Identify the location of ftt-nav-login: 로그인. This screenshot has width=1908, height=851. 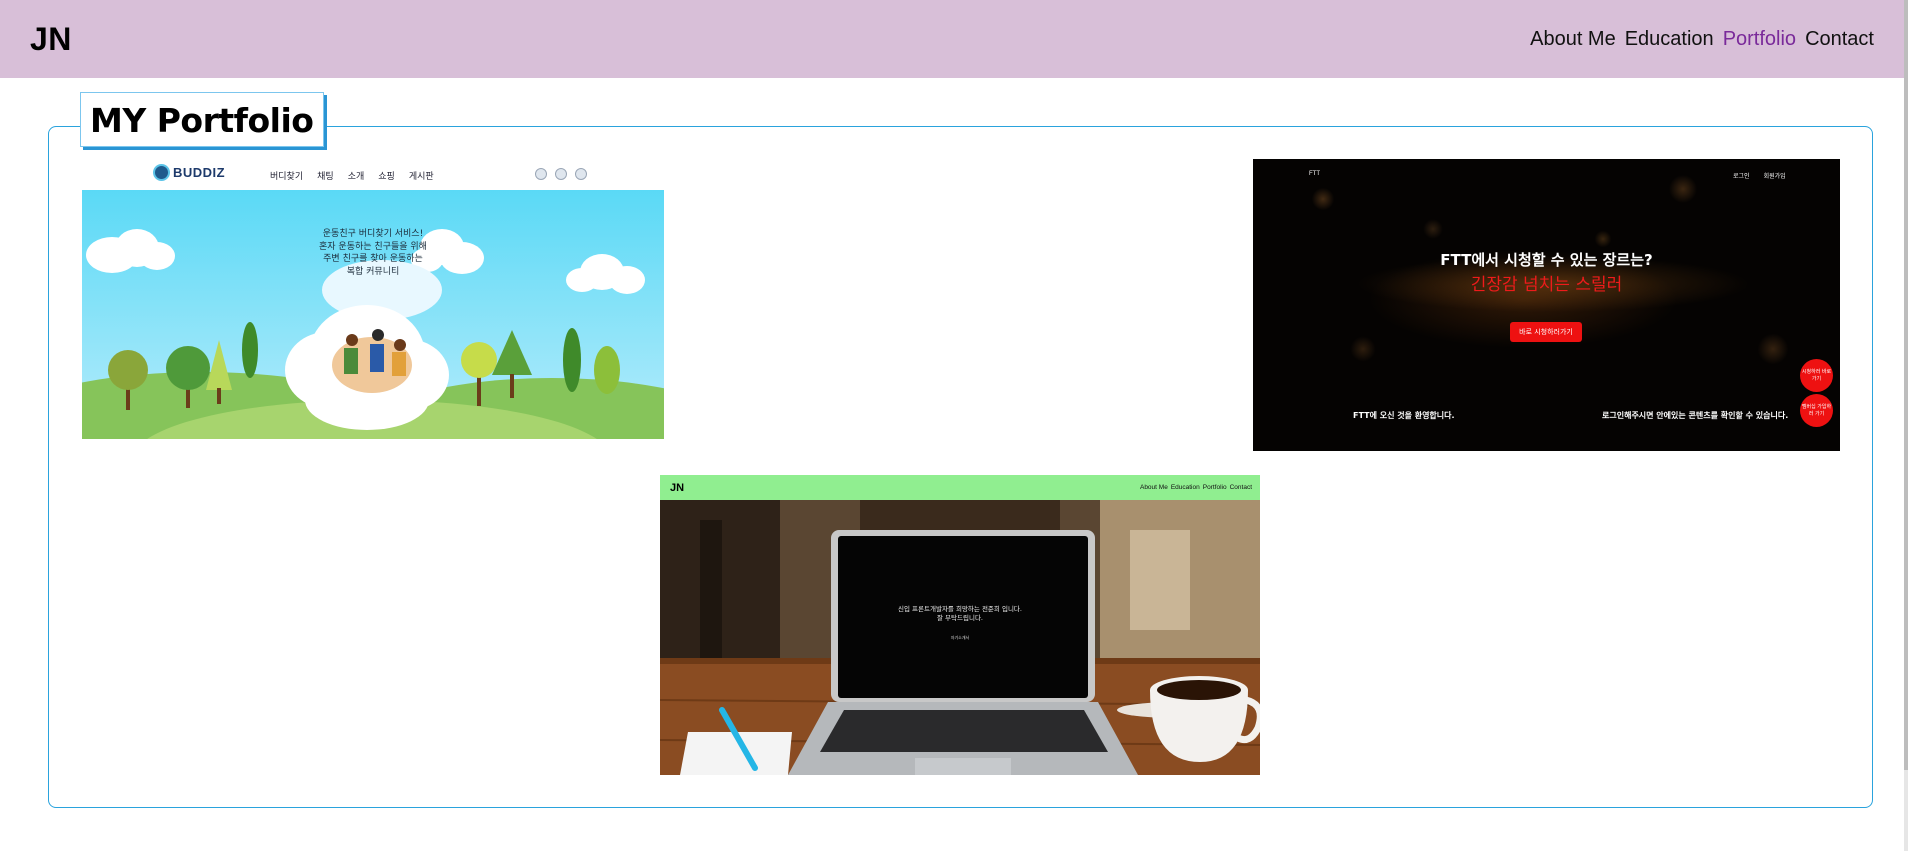
(1741, 177).